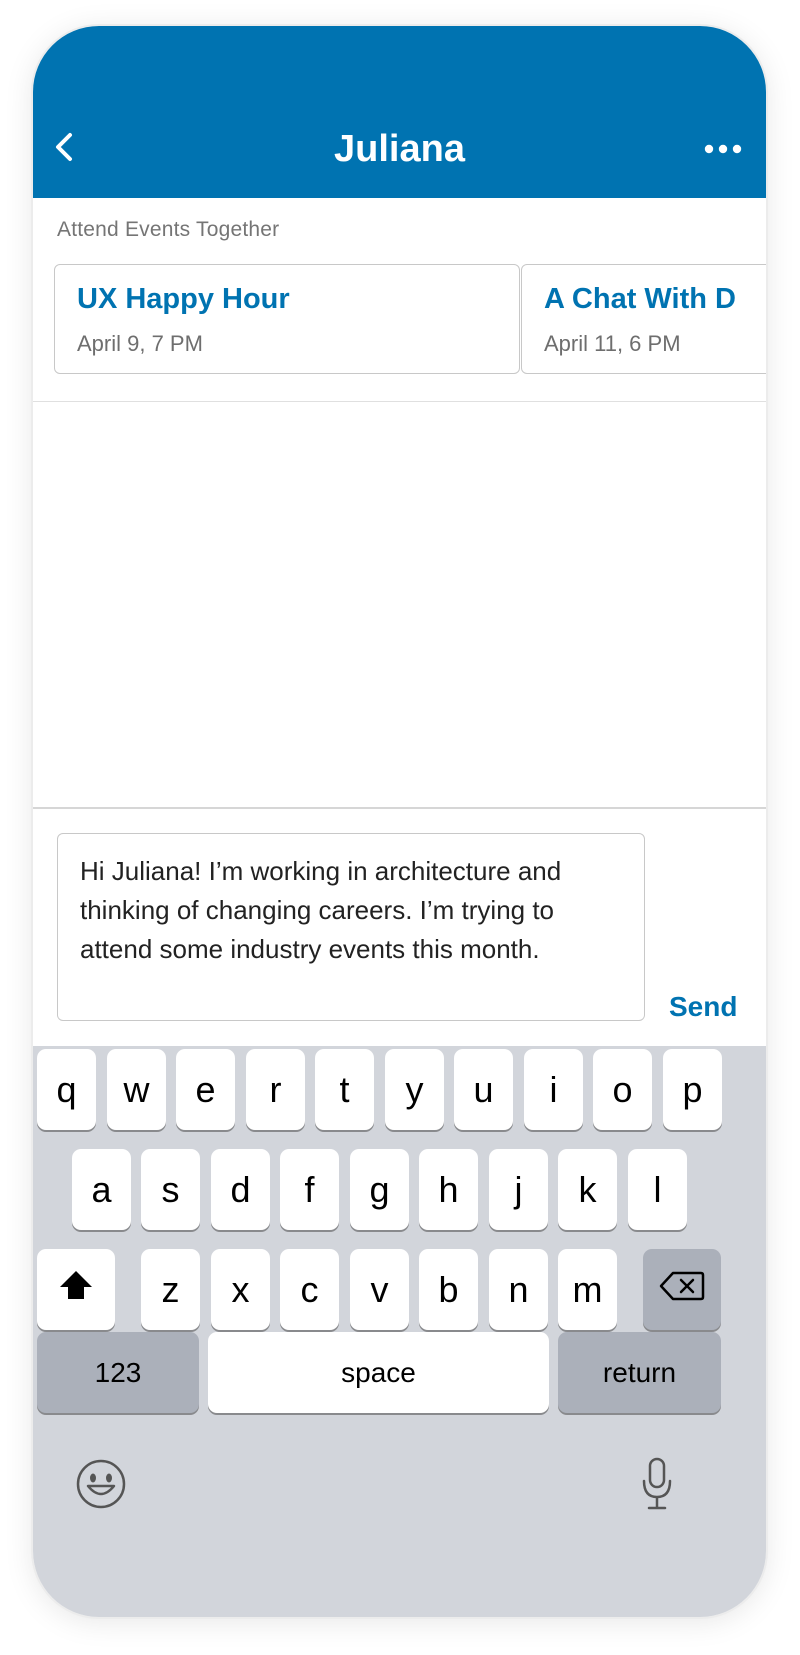 The image size is (800, 1655). Describe the element at coordinates (639, 1372) in the screenshot. I see `return-key: return` at that location.